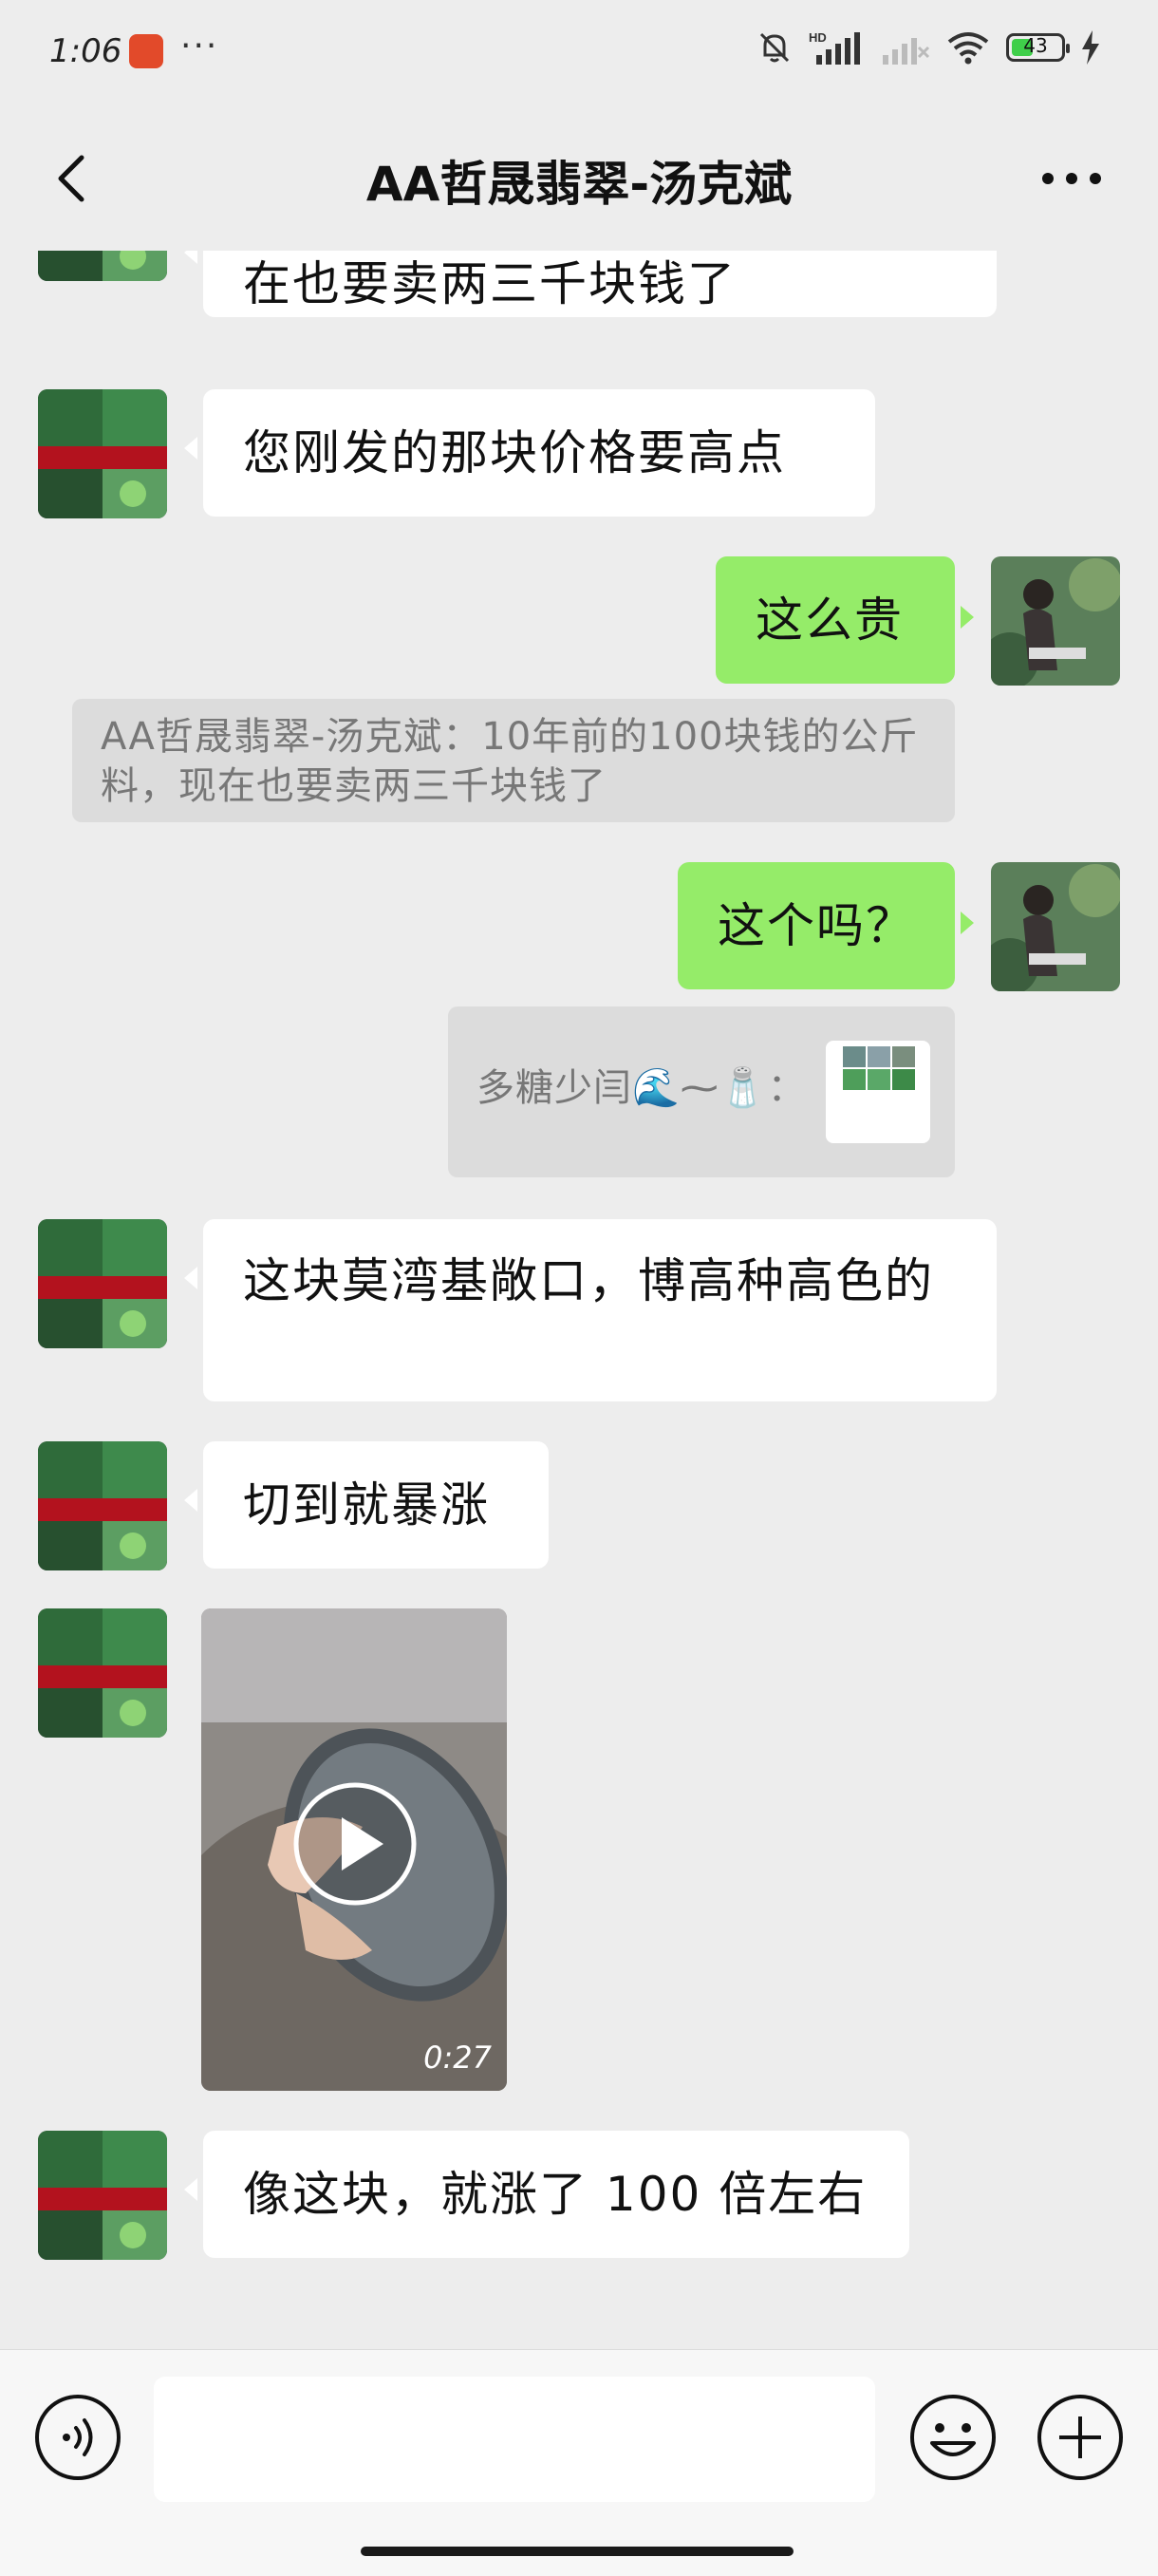  What do you see at coordinates (355, 1843) in the screenshot?
I see `play-icon` at bounding box center [355, 1843].